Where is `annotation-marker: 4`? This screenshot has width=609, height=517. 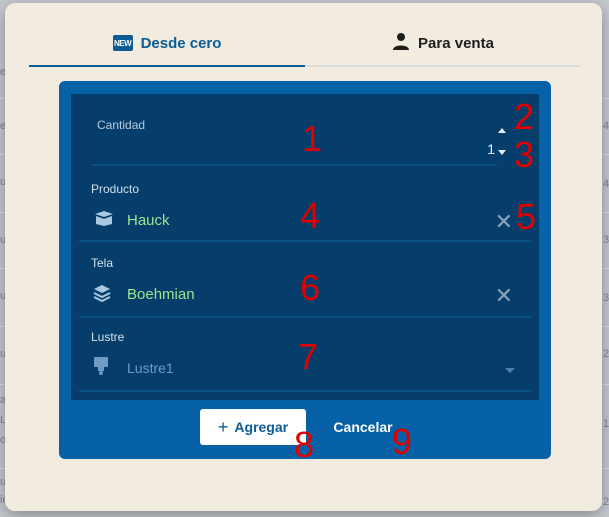
annotation-marker: 4 is located at coordinates (310, 215).